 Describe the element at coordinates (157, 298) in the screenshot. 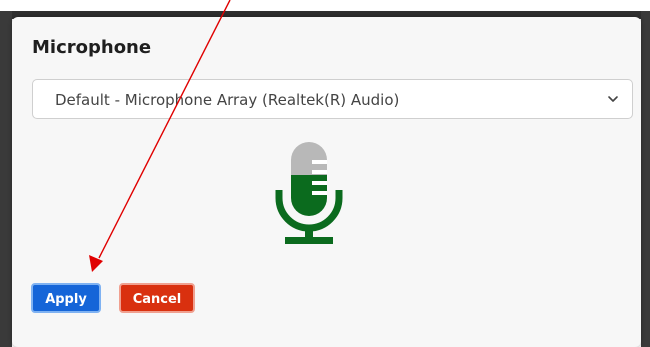

I see `cancel-button: Cancel` at that location.